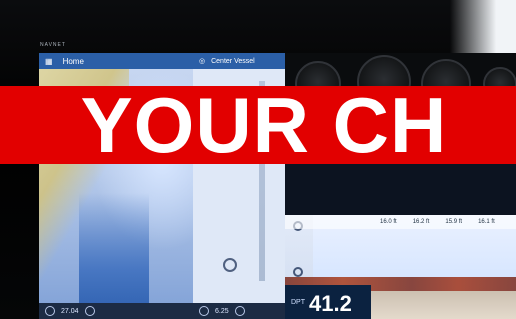  I want to click on chart-bottom-value: 27.04, so click(70, 311).